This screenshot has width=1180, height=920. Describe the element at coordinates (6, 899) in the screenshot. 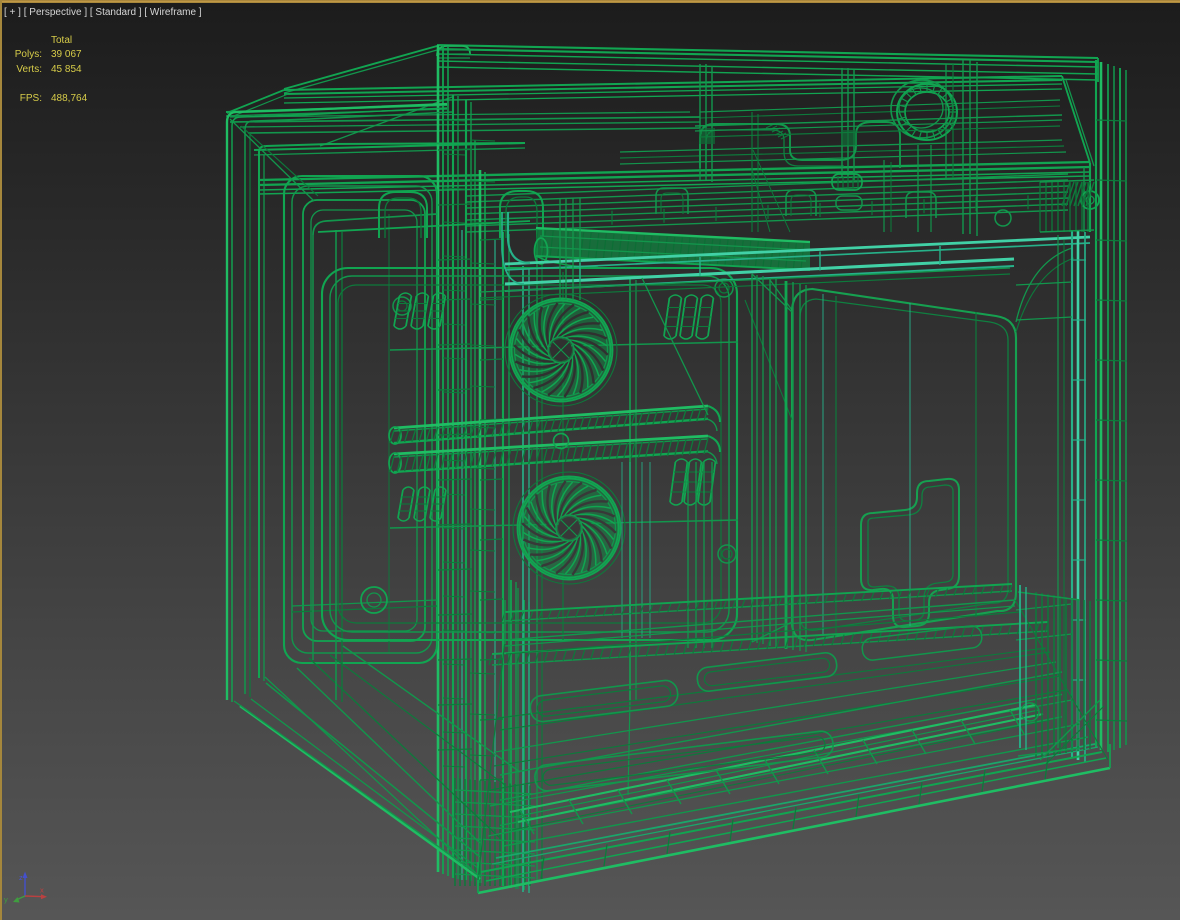

I see `svg-text: y` at that location.